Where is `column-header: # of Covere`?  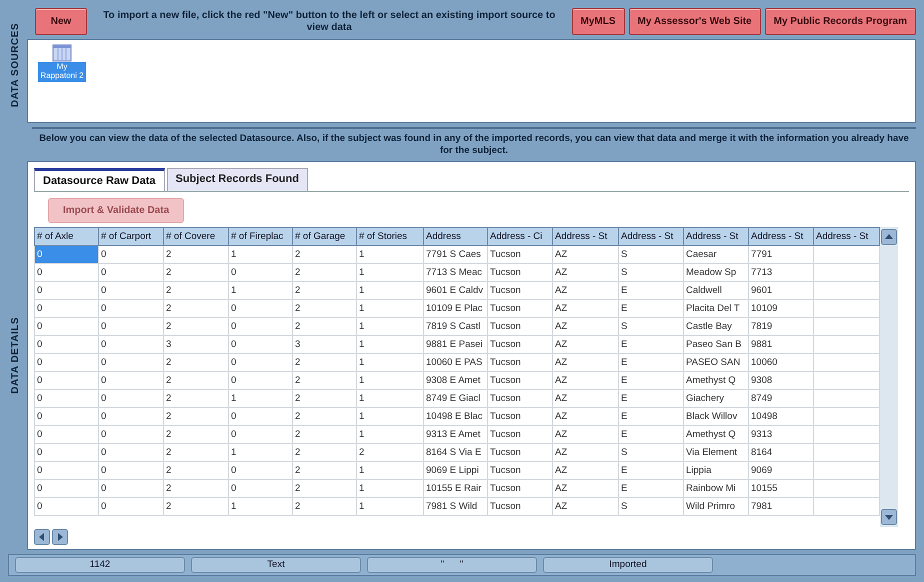 column-header: # of Covere is located at coordinates (196, 237).